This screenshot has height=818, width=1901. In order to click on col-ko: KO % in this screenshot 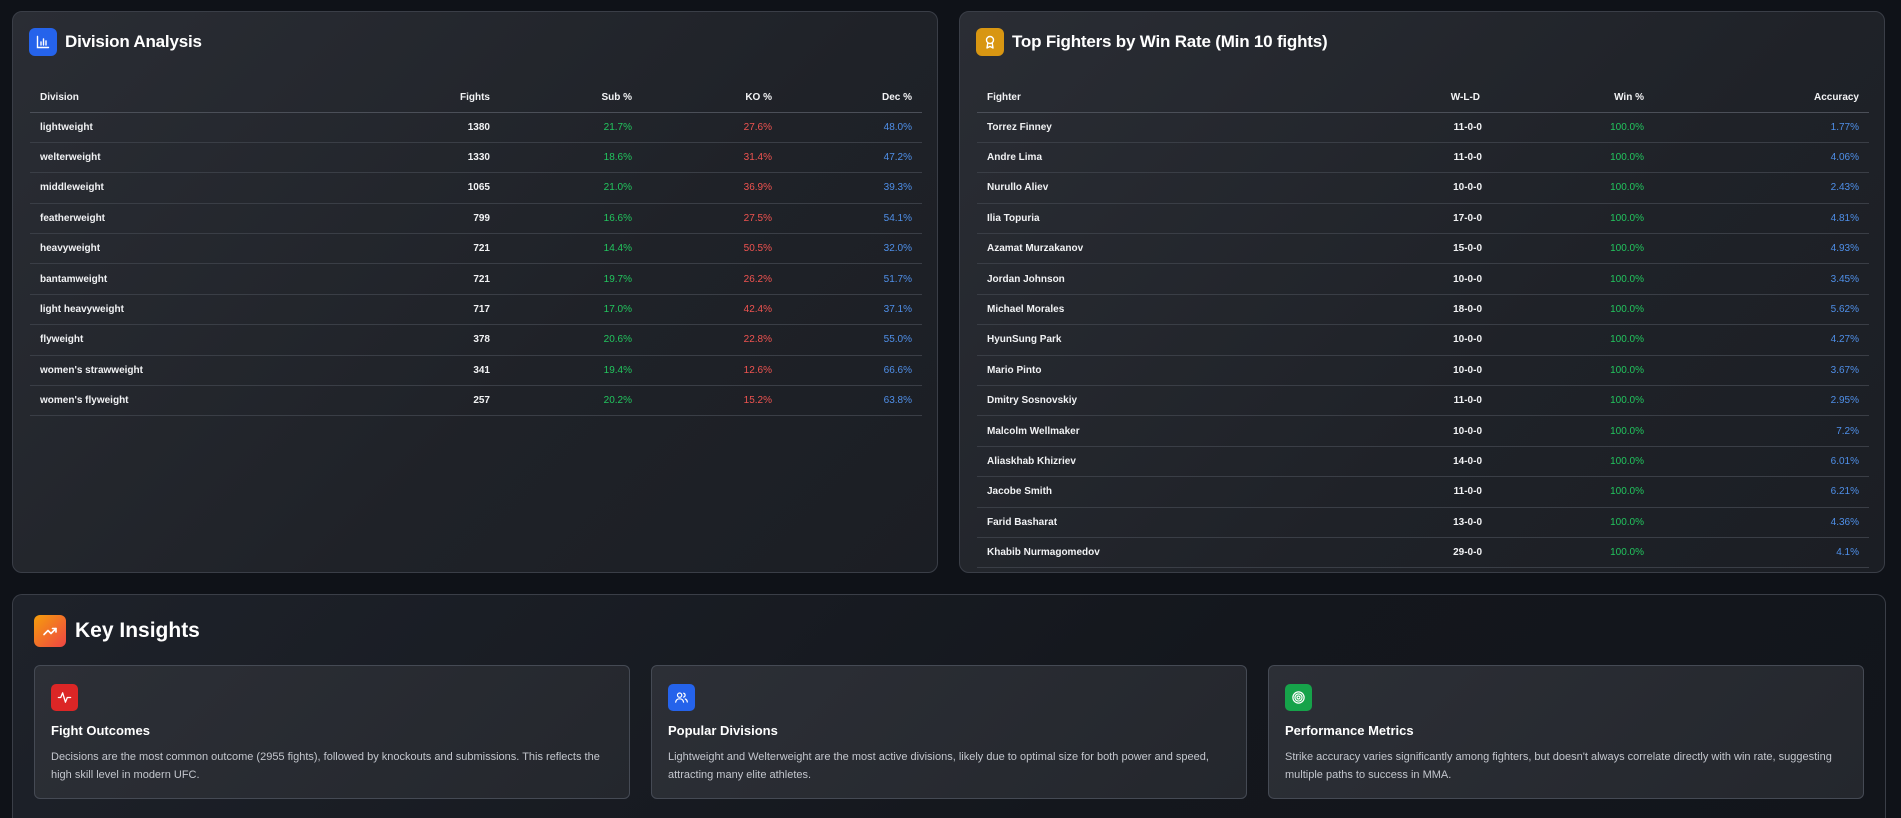, I will do `click(712, 98)`.